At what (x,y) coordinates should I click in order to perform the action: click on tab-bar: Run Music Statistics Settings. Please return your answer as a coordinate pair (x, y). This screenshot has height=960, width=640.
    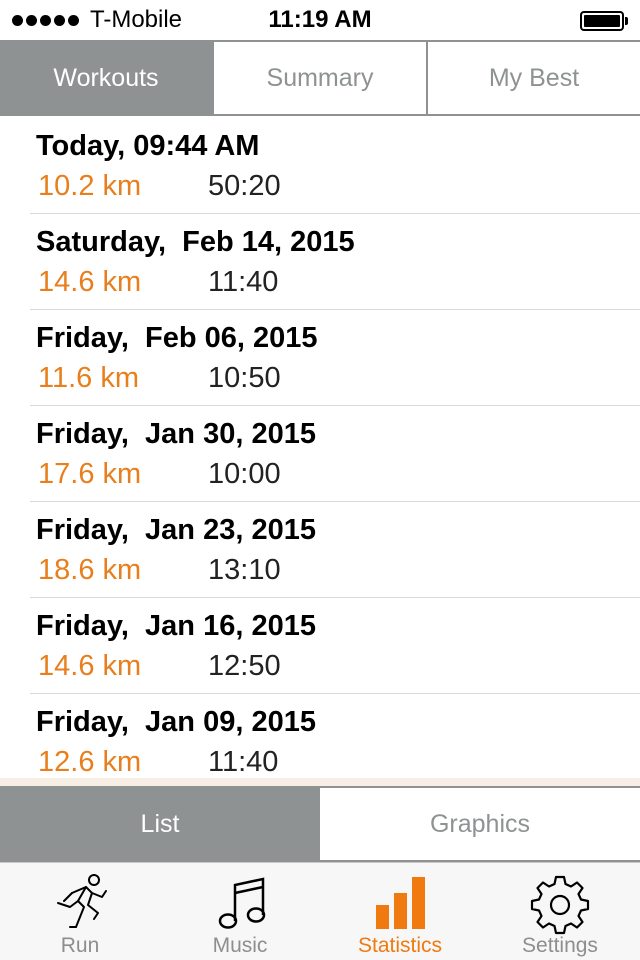
    Looking at the image, I should click on (320, 911).